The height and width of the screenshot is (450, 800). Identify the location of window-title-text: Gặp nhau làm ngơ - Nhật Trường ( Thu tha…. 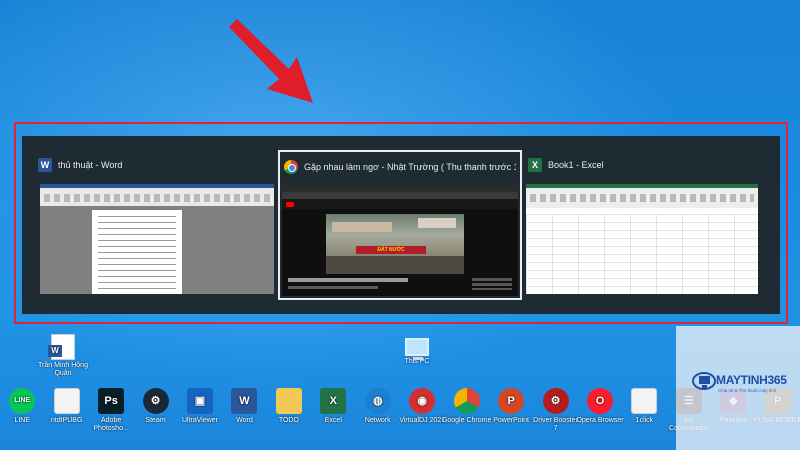
(410, 167).